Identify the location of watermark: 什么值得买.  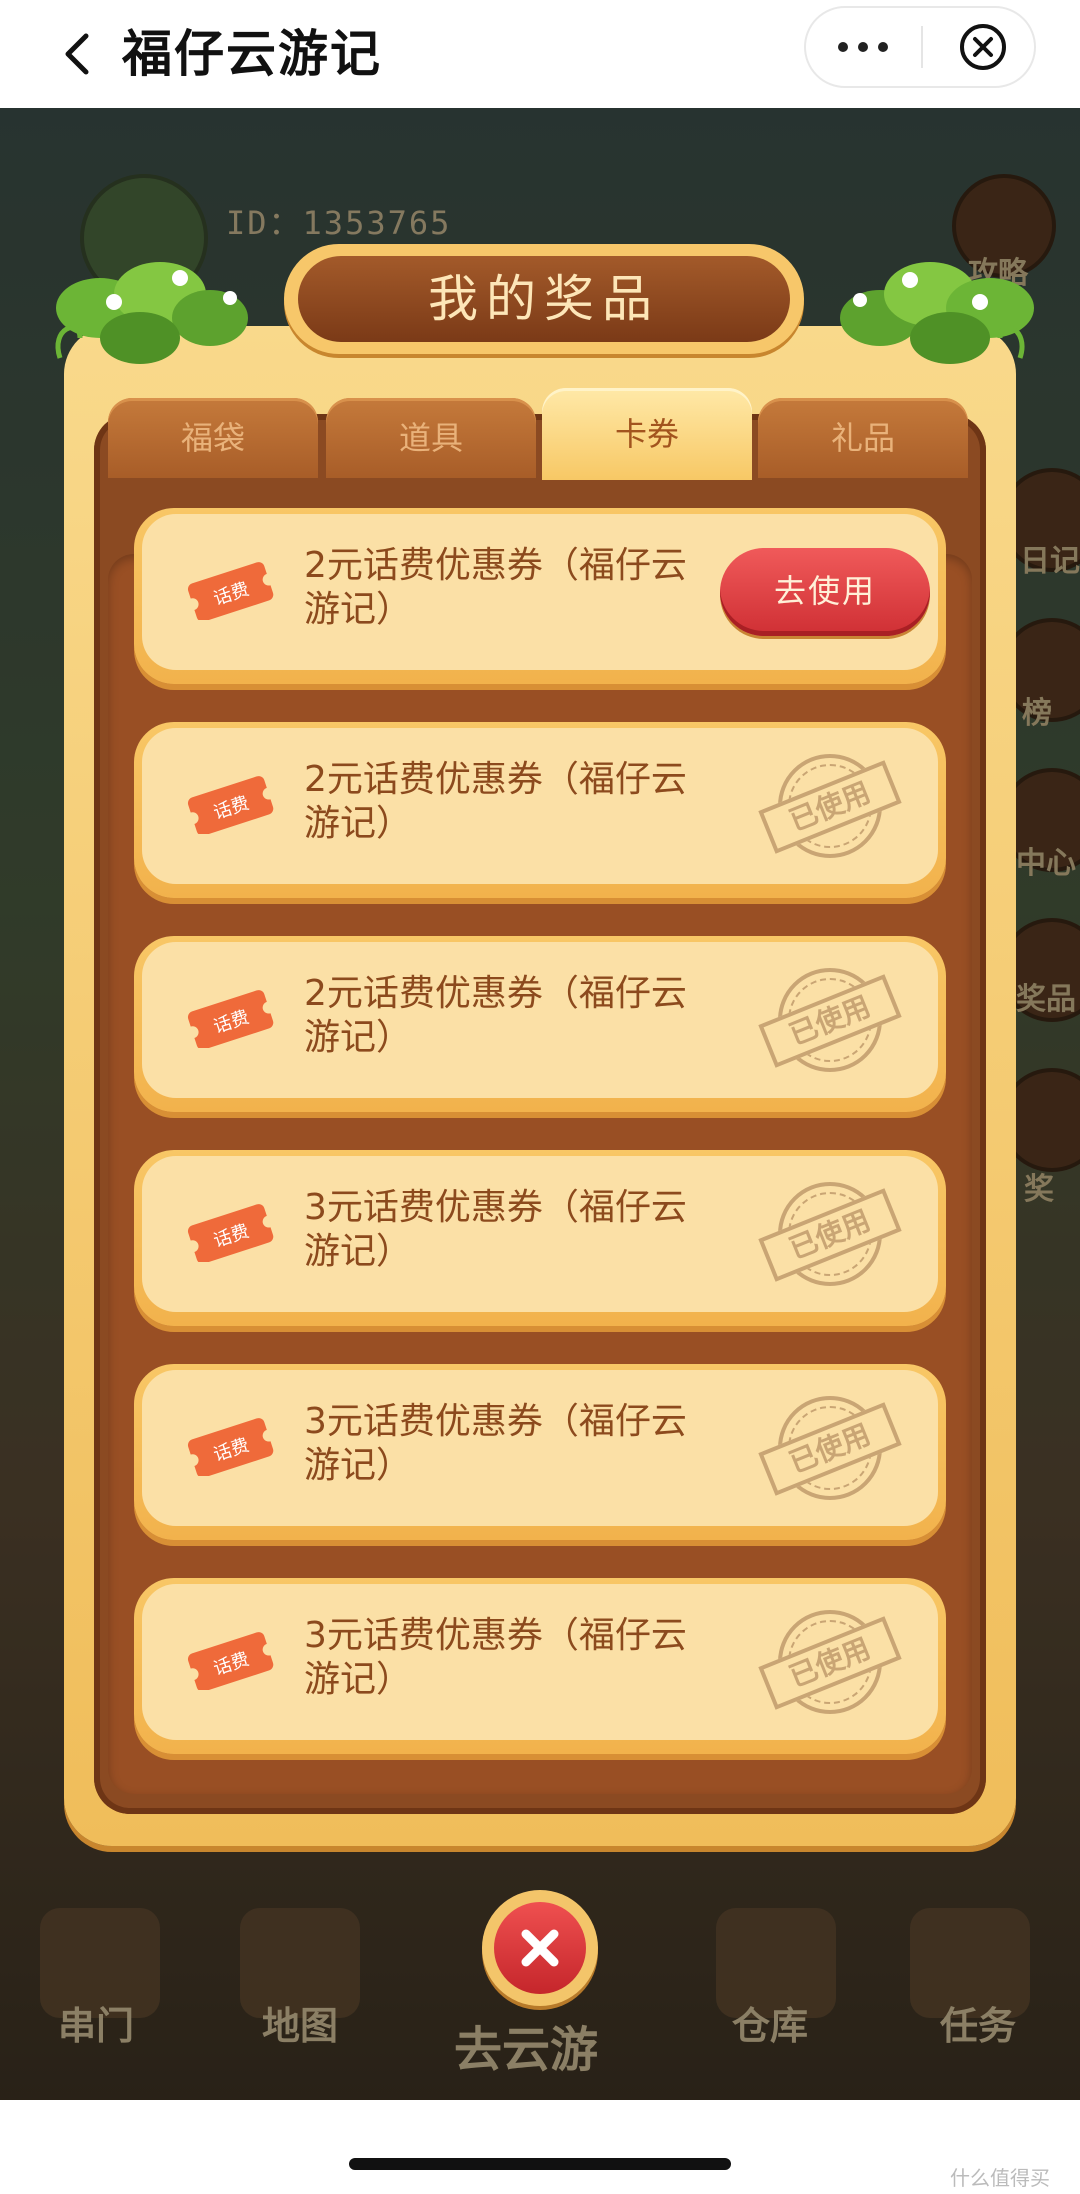
(1000, 2178).